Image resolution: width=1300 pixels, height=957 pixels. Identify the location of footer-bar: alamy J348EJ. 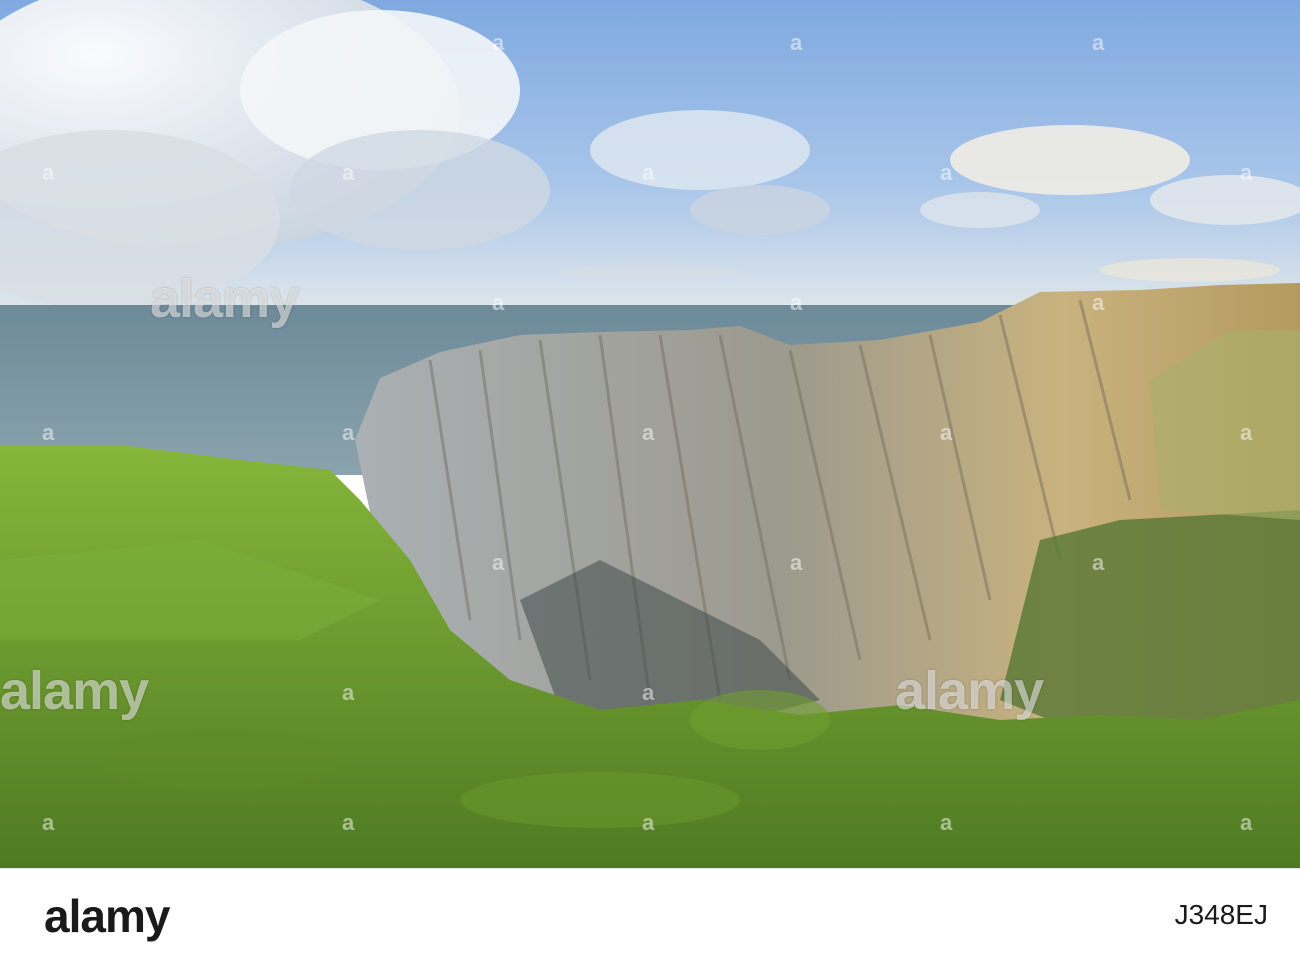
(650, 912).